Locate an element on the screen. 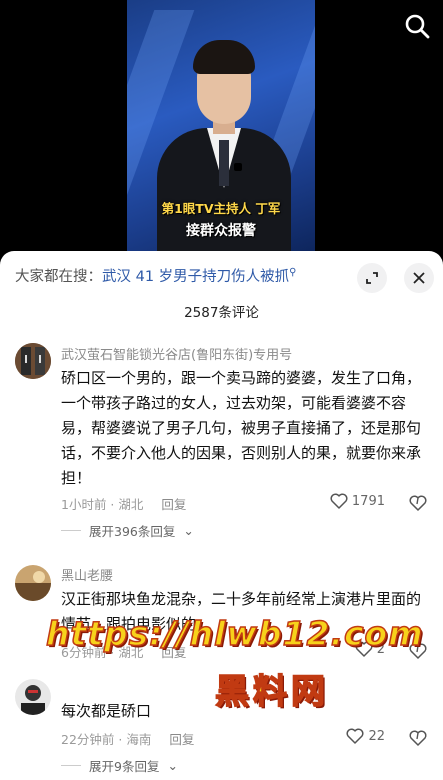 This screenshot has height=780, width=443. comment-meta: 22分钟前 · 海南 回复 is located at coordinates (127, 738).